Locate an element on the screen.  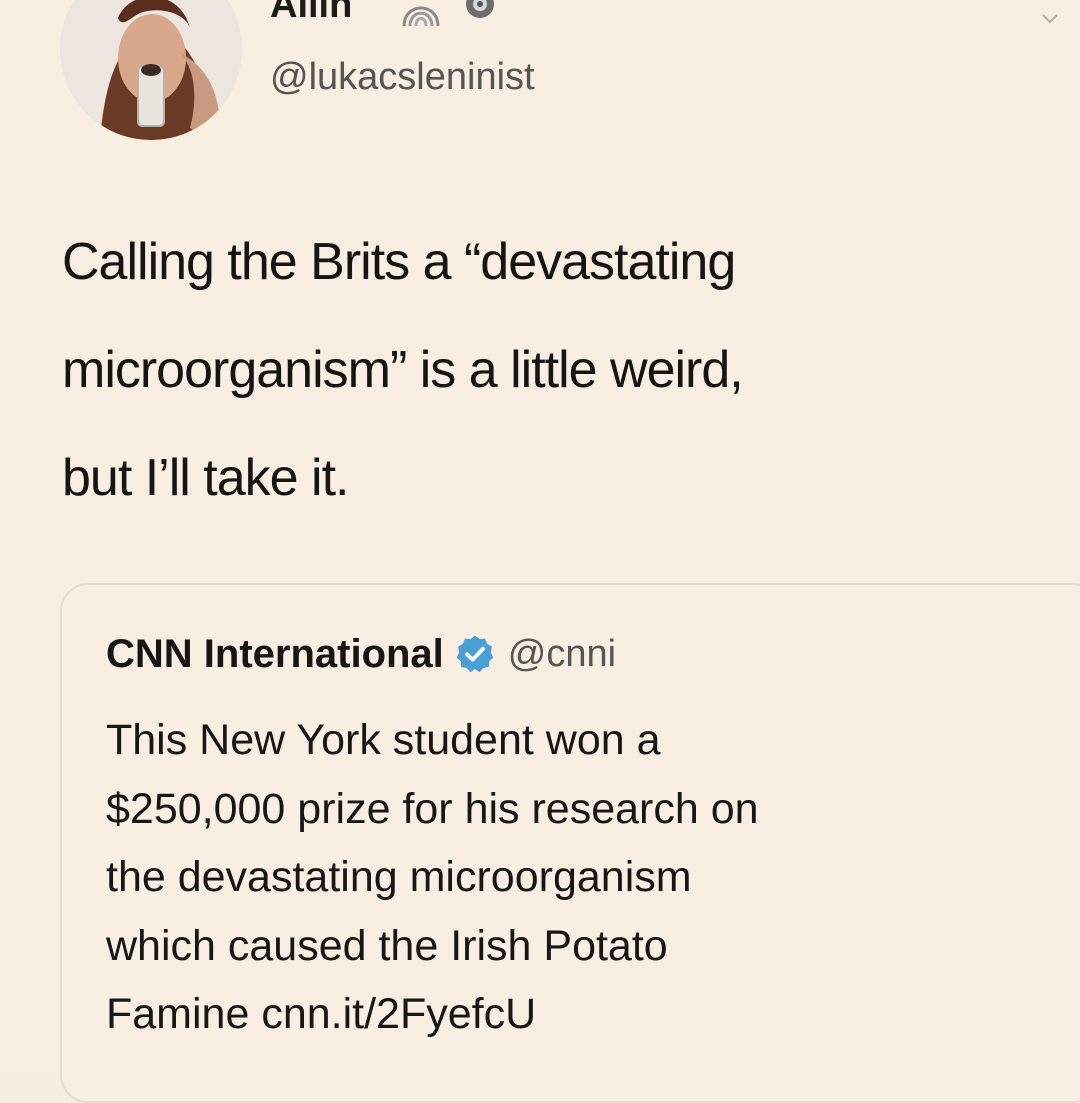
gear-badge-icon is located at coordinates (480, 9).